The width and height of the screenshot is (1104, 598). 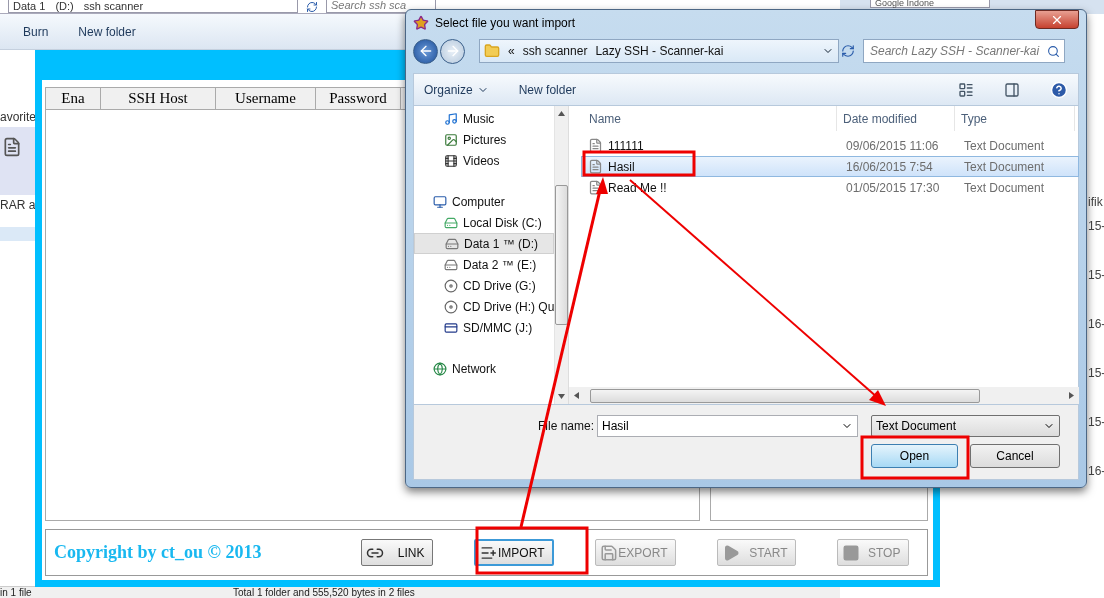 I want to click on selection-bar, so click(x=17, y=234).